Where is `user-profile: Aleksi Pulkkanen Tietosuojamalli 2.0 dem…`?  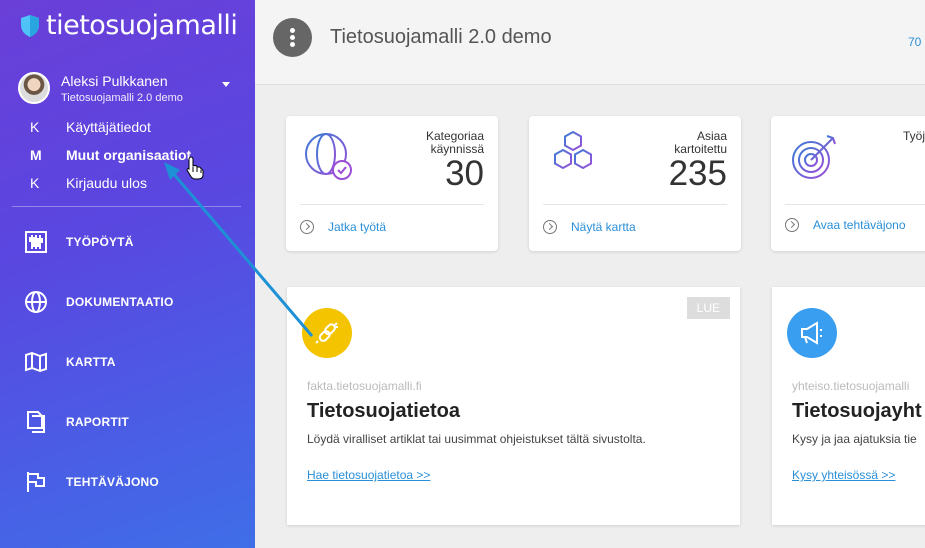
user-profile: Aleksi Pulkkanen Tietosuojamalli 2.0 dem… is located at coordinates (128, 89).